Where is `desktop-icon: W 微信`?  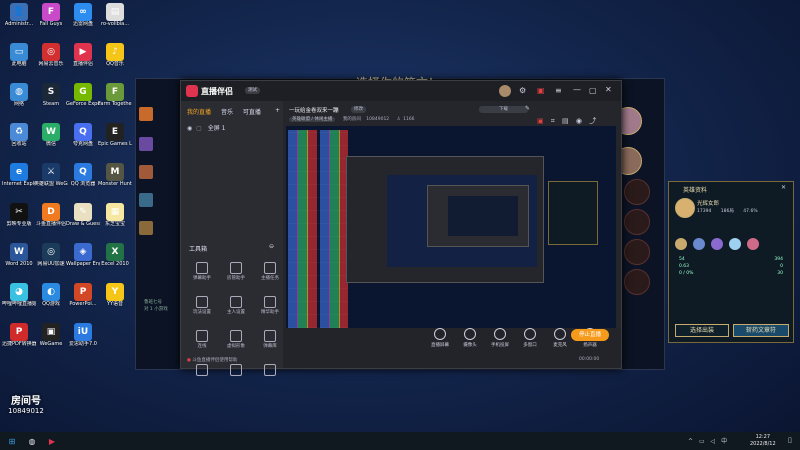
desktop-icon: W 微信 is located at coordinates (51, 141).